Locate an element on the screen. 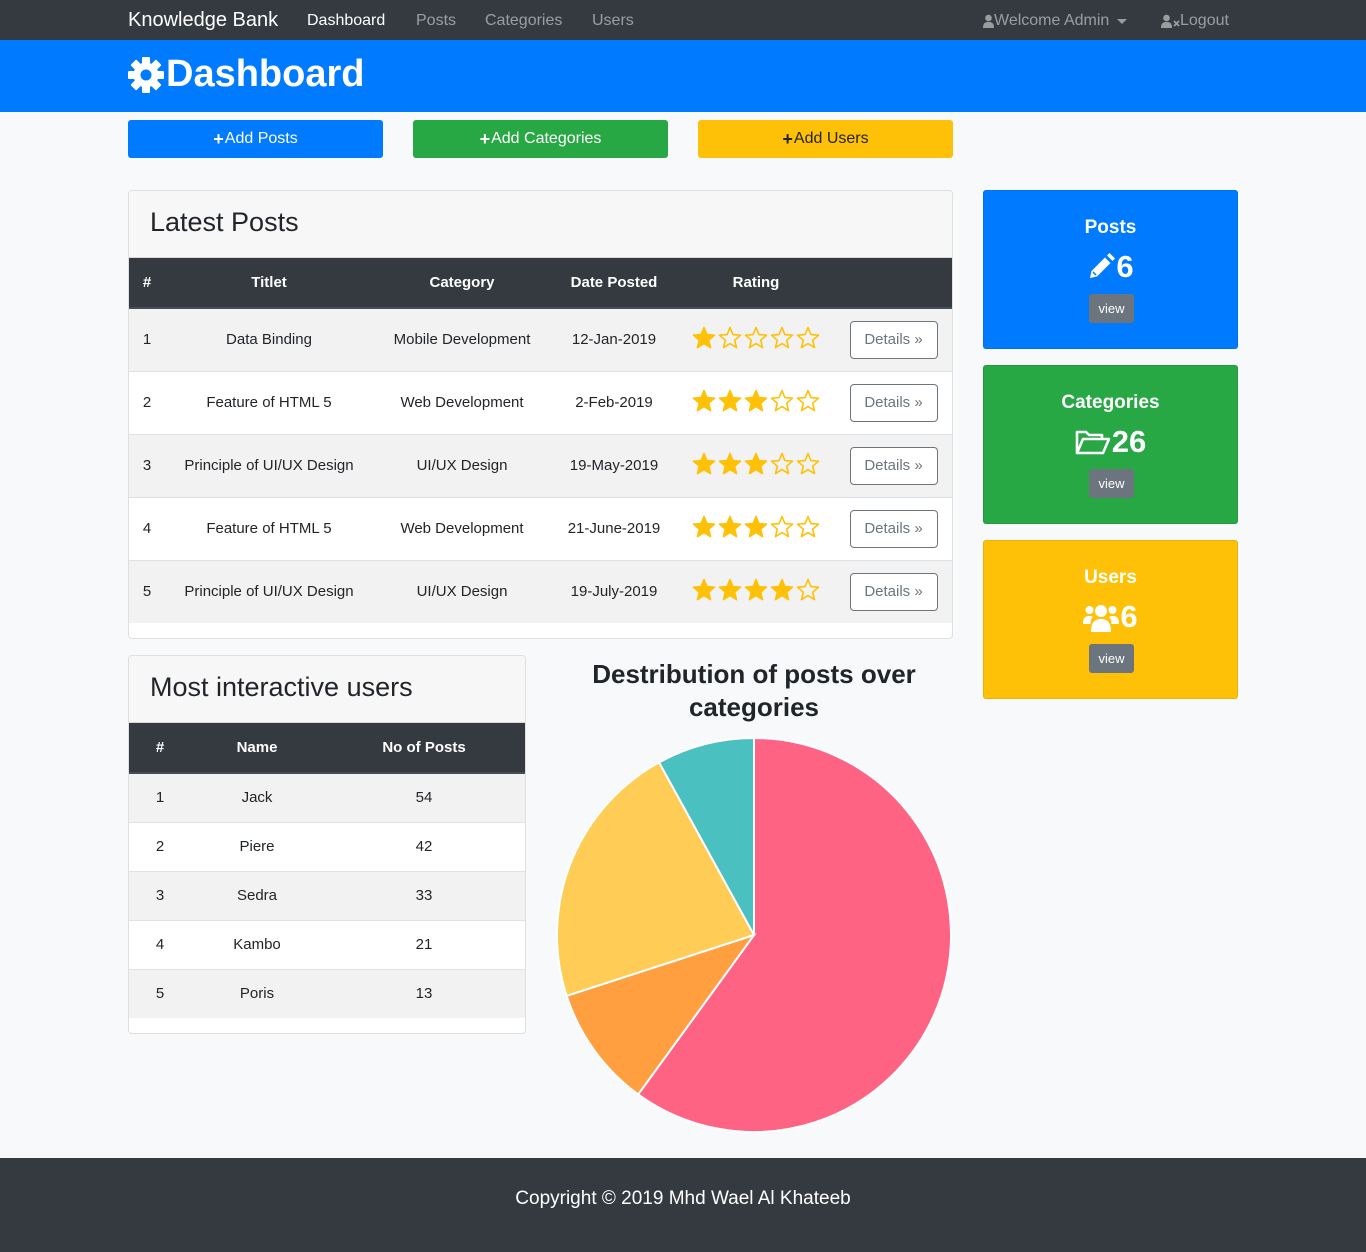 This screenshot has height=1252, width=1366. categories-count: 26 is located at coordinates (1129, 441).